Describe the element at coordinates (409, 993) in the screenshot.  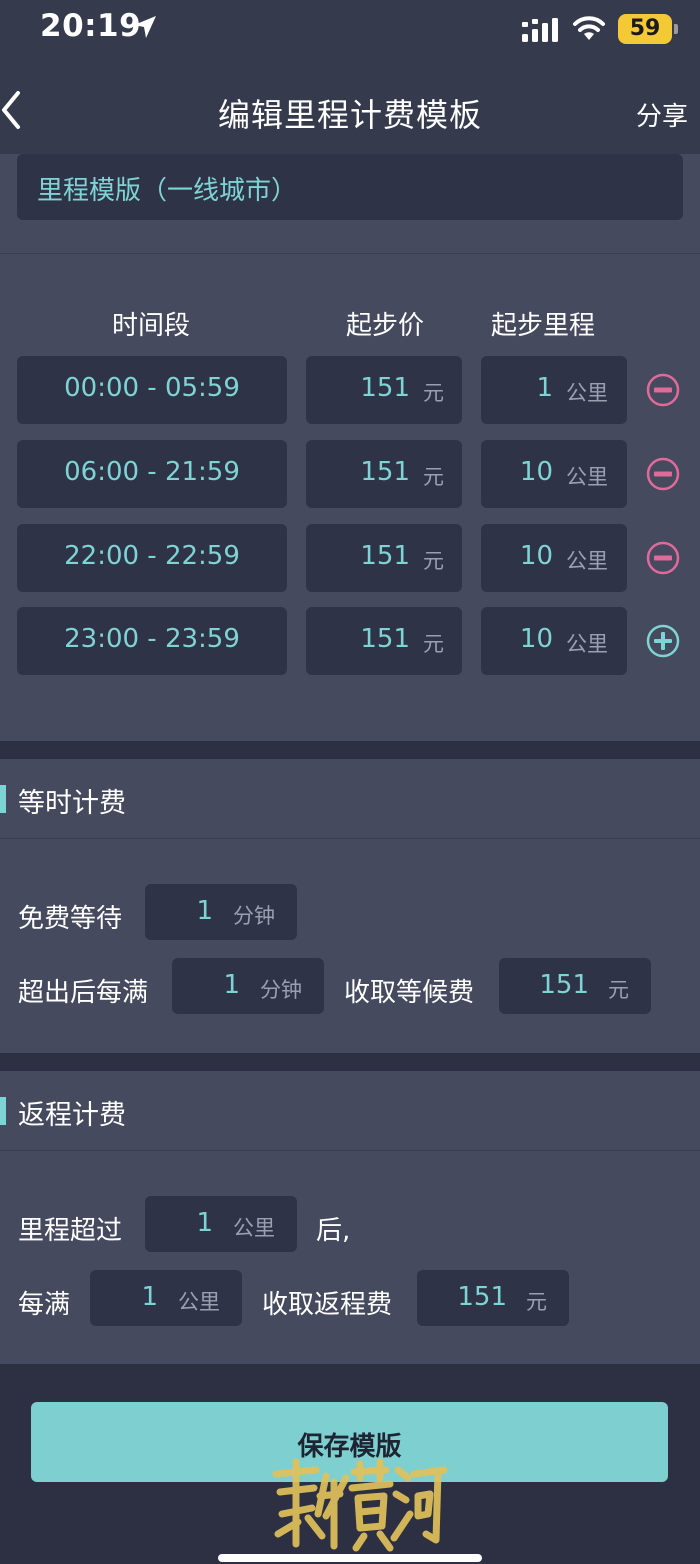
I see `waiting-charge-label: 收取等候费` at that location.